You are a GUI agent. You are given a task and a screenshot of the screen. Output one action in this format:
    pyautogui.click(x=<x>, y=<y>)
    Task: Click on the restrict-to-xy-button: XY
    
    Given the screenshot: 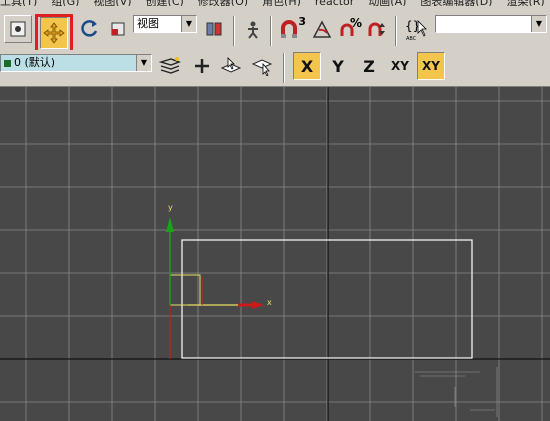 What is the action you would take?
    pyautogui.click(x=400, y=66)
    